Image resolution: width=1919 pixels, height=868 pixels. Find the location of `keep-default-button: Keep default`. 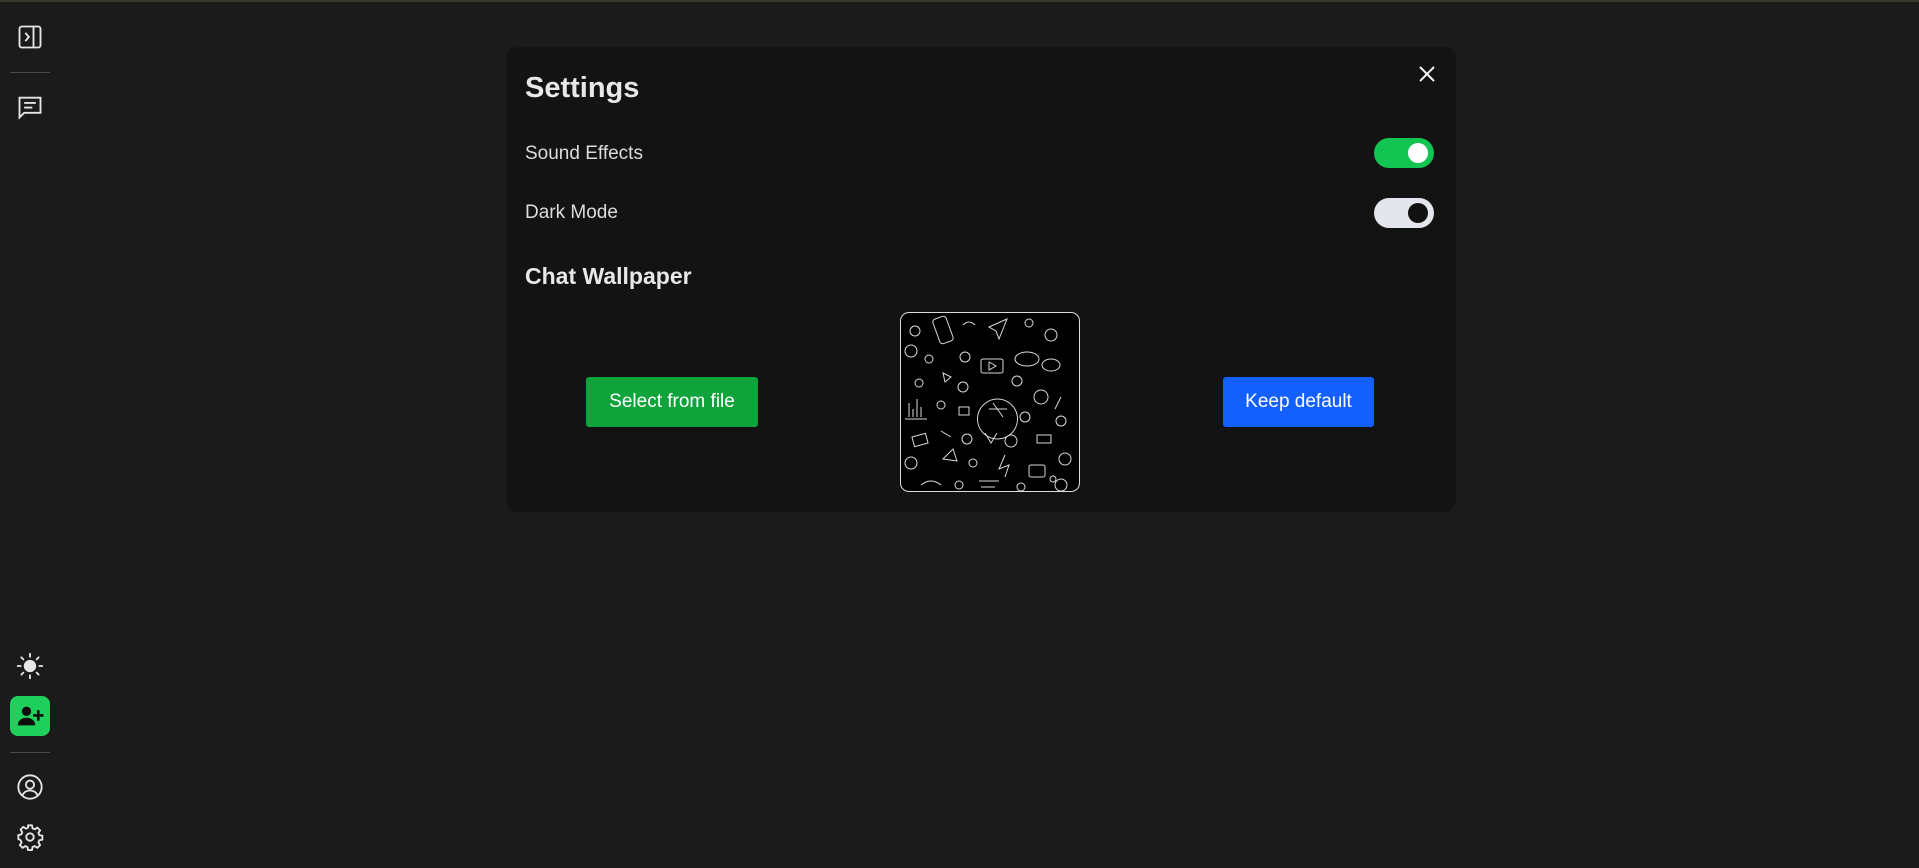

keep-default-button: Keep default is located at coordinates (1298, 402).